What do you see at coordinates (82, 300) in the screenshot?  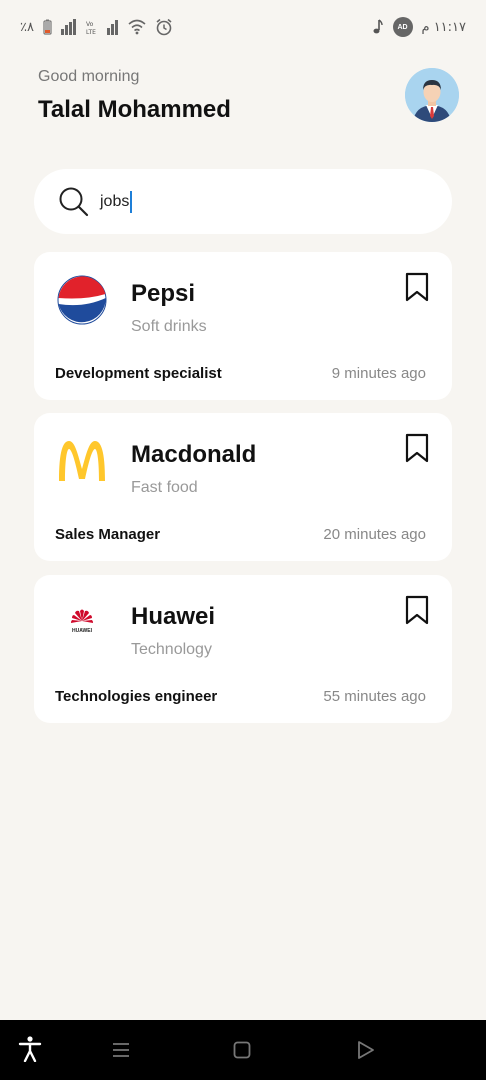 I see `pepsi-logo` at bounding box center [82, 300].